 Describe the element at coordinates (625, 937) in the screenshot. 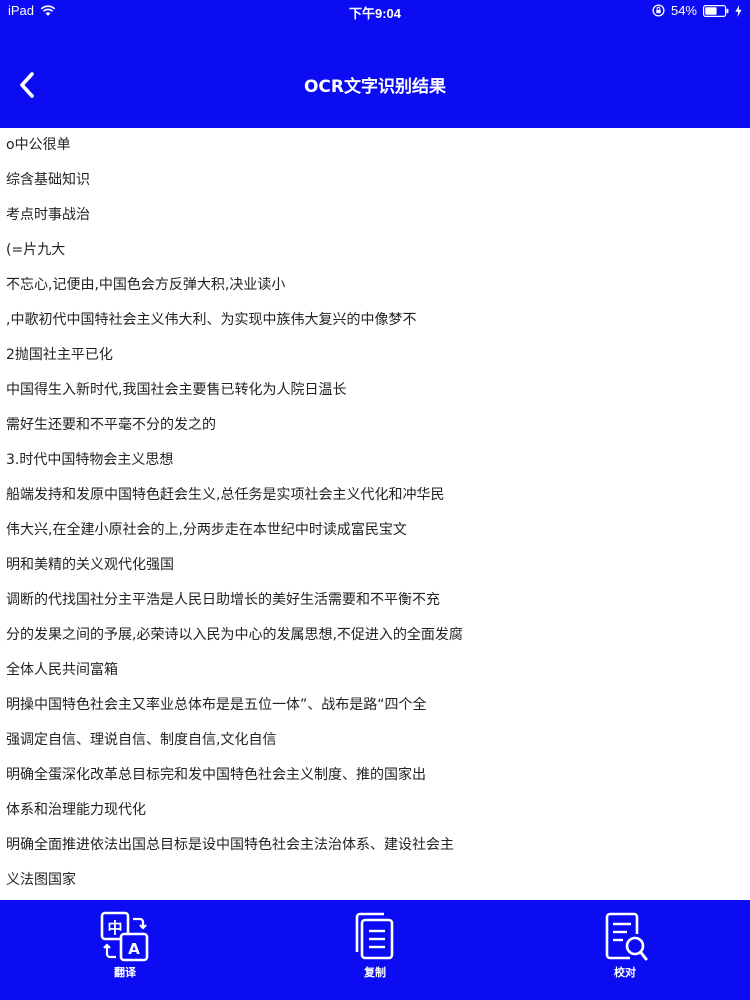

I see `proofread-icon` at that location.